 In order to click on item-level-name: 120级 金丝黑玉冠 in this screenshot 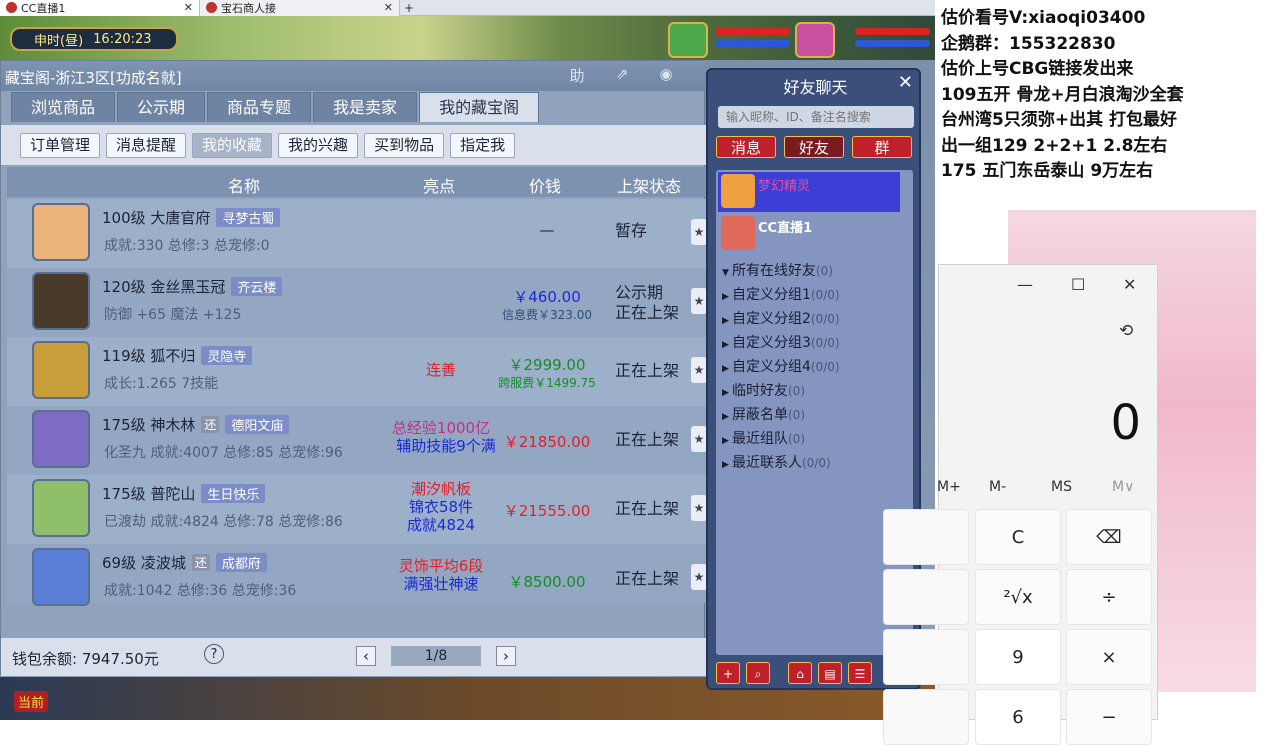, I will do `click(164, 287)`.